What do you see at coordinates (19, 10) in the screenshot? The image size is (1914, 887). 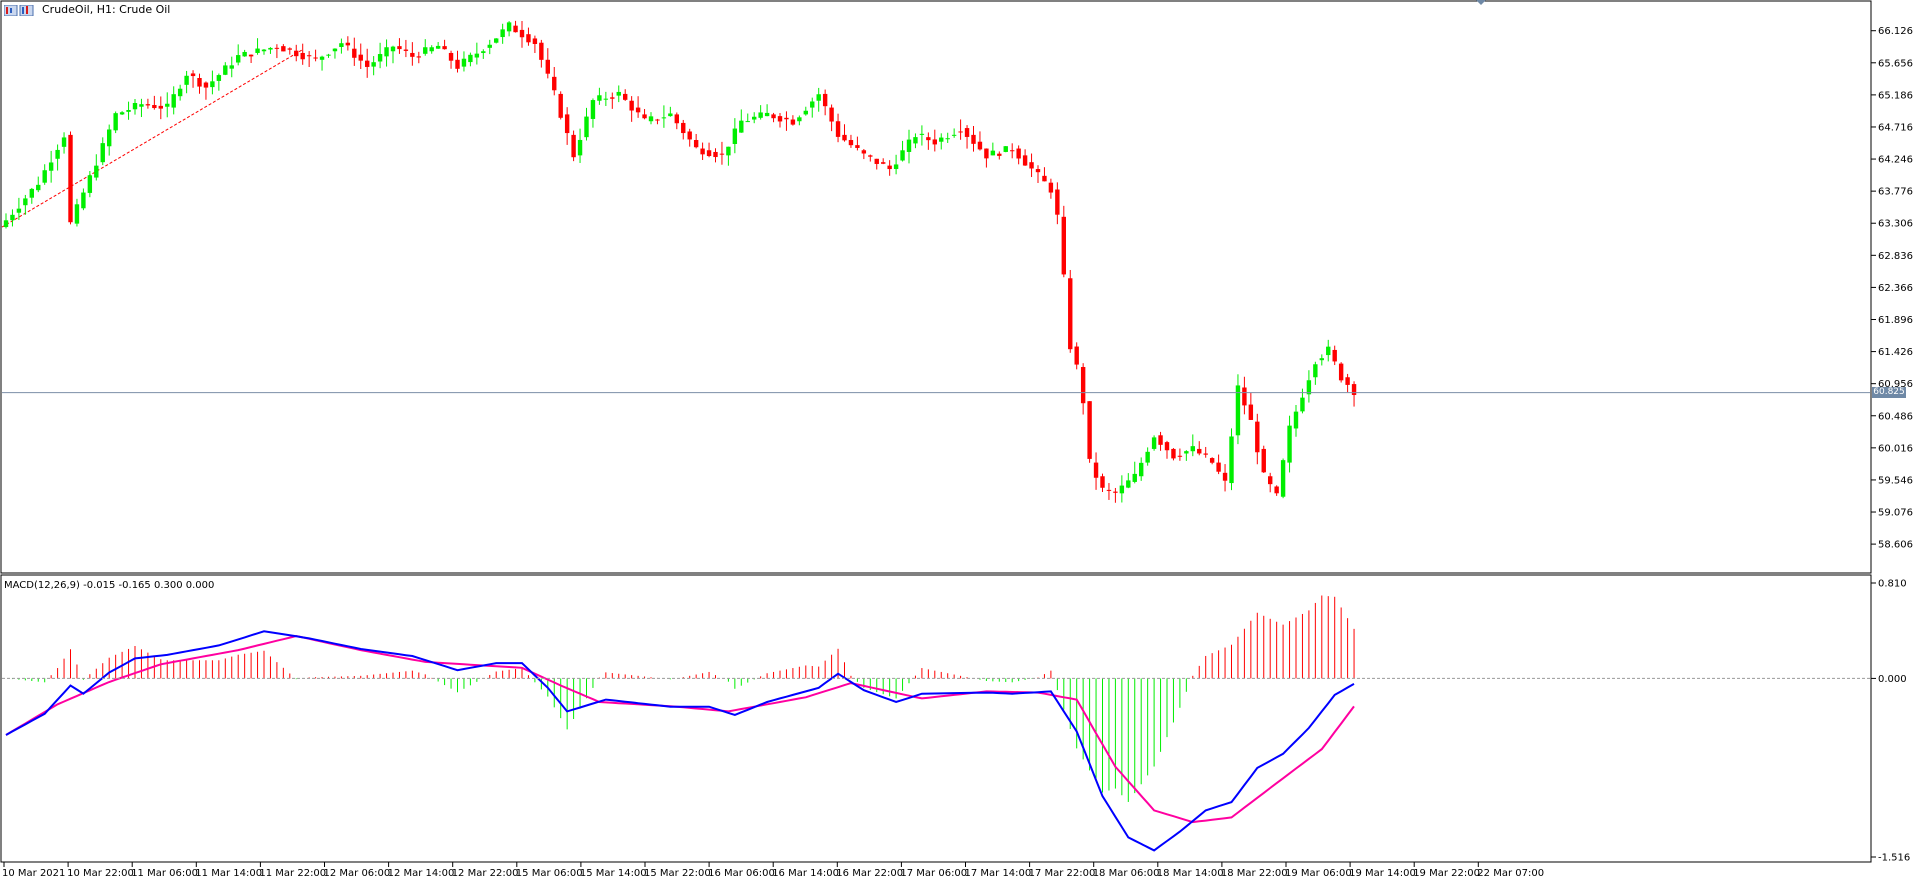 I see `chart-window-icon` at bounding box center [19, 10].